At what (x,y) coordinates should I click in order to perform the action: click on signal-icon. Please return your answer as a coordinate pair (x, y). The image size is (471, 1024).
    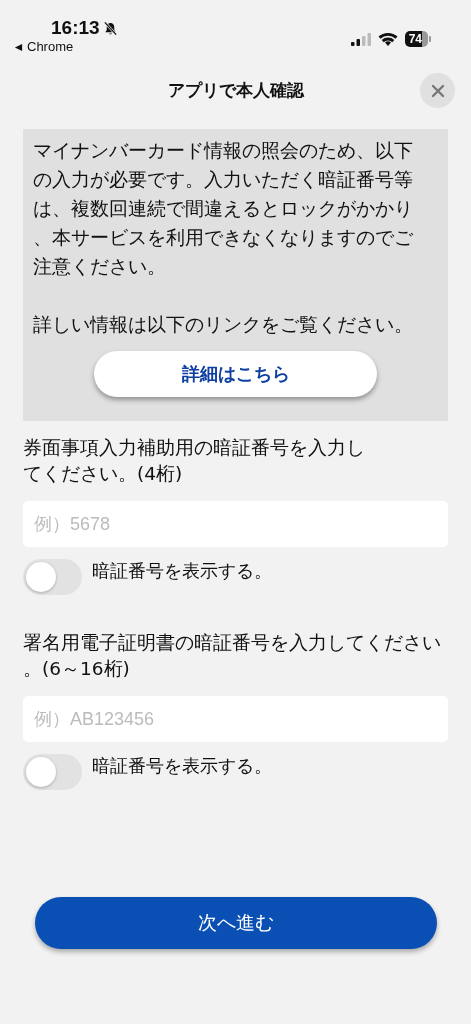
    Looking at the image, I should click on (360, 39).